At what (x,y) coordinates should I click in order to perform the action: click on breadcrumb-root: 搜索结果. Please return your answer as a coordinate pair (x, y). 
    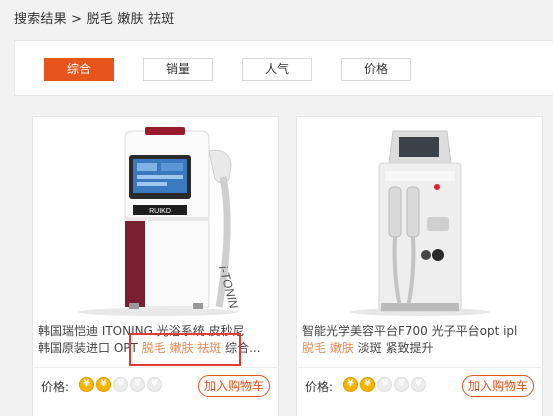
    Looking at the image, I should click on (40, 19).